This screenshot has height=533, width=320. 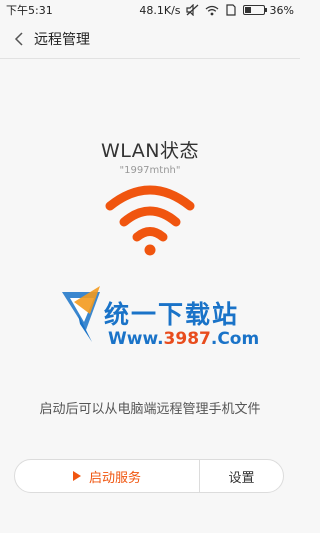 What do you see at coordinates (114, 478) in the screenshot?
I see `start-service-label: 启动服务` at bounding box center [114, 478].